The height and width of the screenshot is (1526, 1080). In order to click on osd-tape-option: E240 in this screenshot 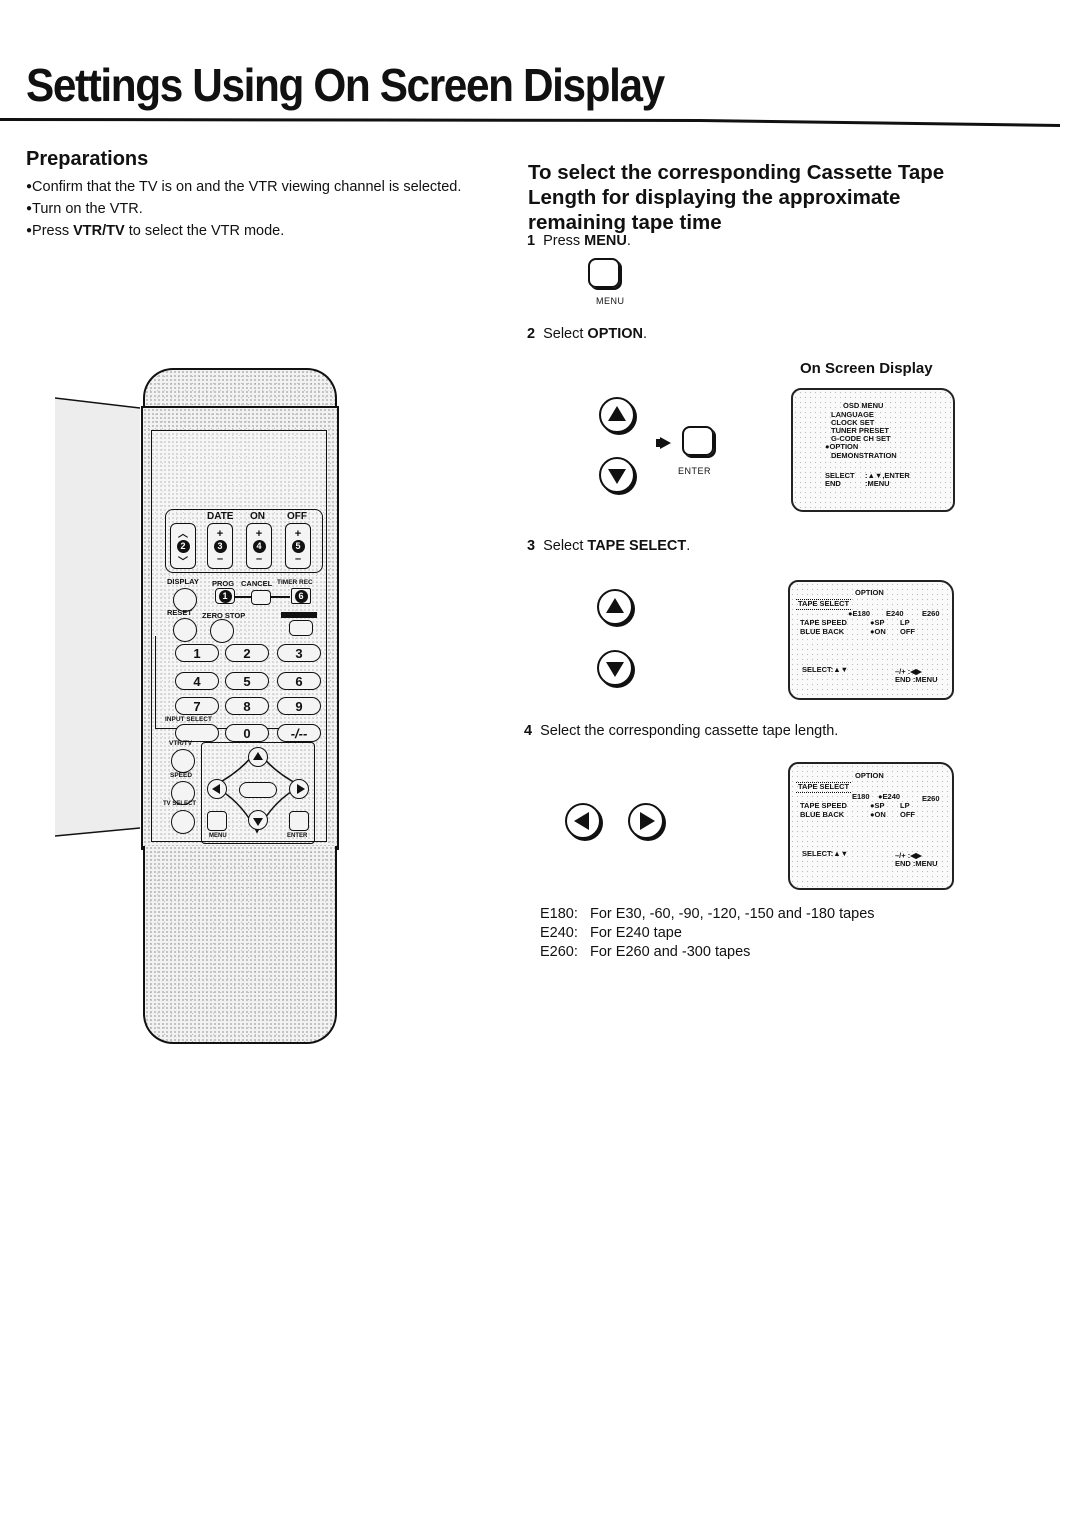, I will do `click(891, 796)`.